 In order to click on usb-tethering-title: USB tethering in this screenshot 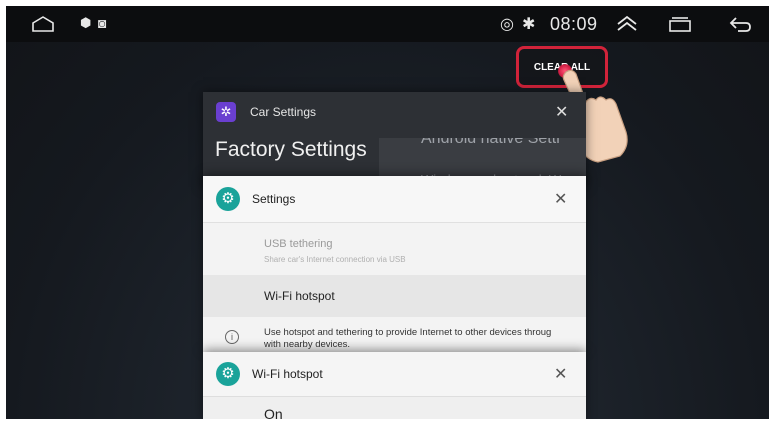, I will do `click(298, 244)`.